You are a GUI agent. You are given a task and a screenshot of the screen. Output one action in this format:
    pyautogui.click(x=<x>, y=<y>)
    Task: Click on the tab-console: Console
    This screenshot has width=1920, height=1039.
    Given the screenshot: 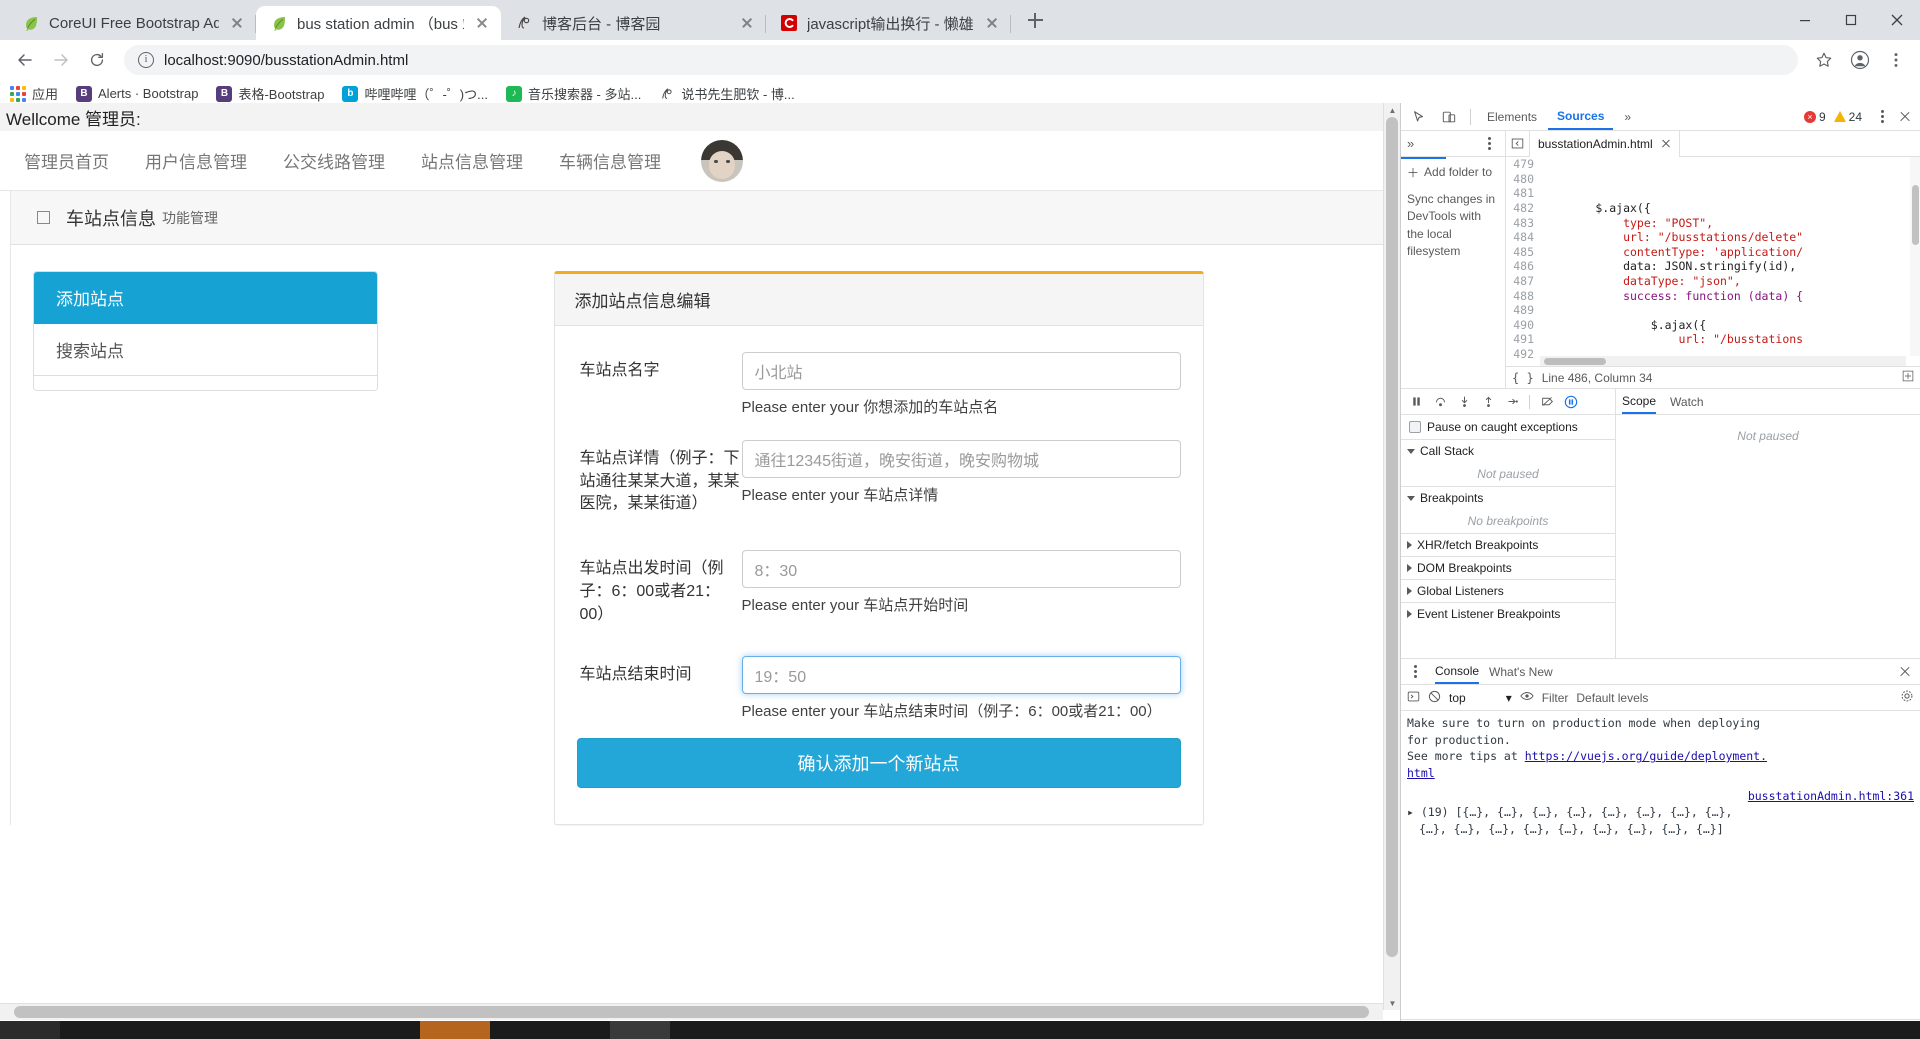 What is the action you would take?
    pyautogui.click(x=1457, y=671)
    